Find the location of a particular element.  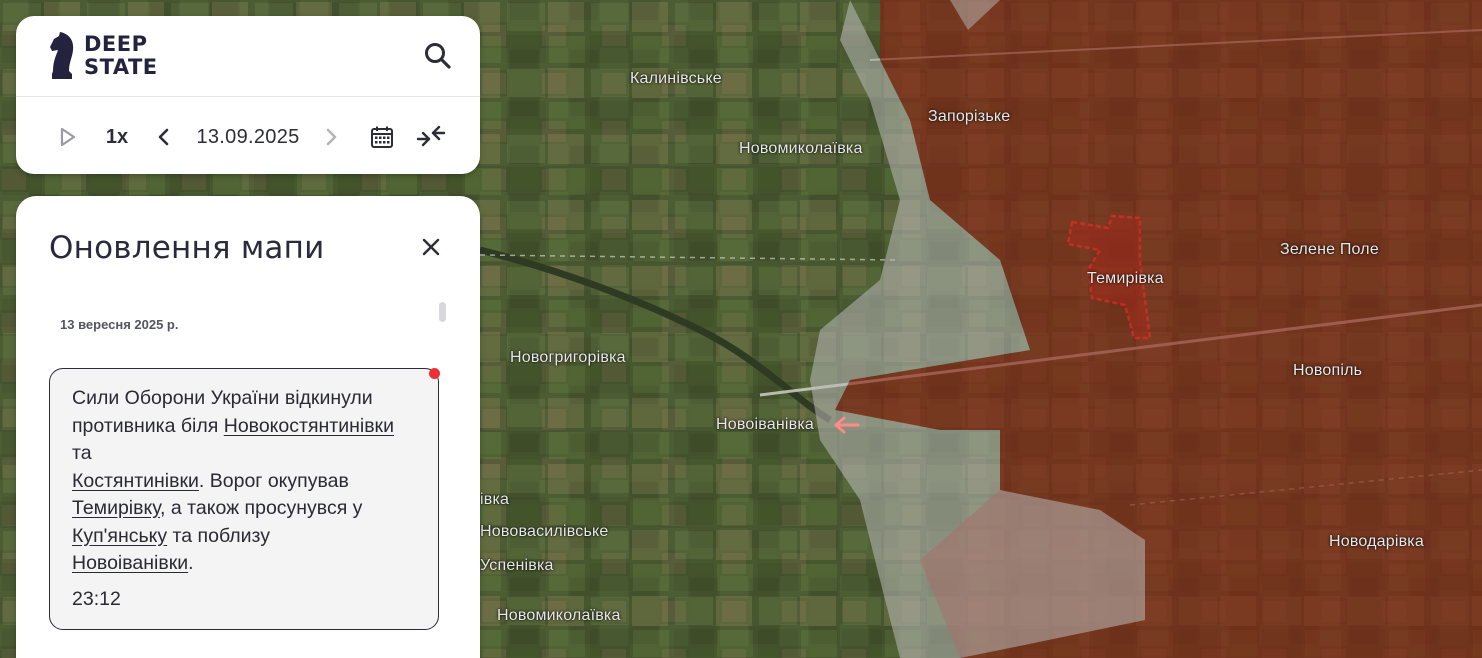

top-panel: DEEP STATE 1x 13.09.2025 is located at coordinates (248, 95).